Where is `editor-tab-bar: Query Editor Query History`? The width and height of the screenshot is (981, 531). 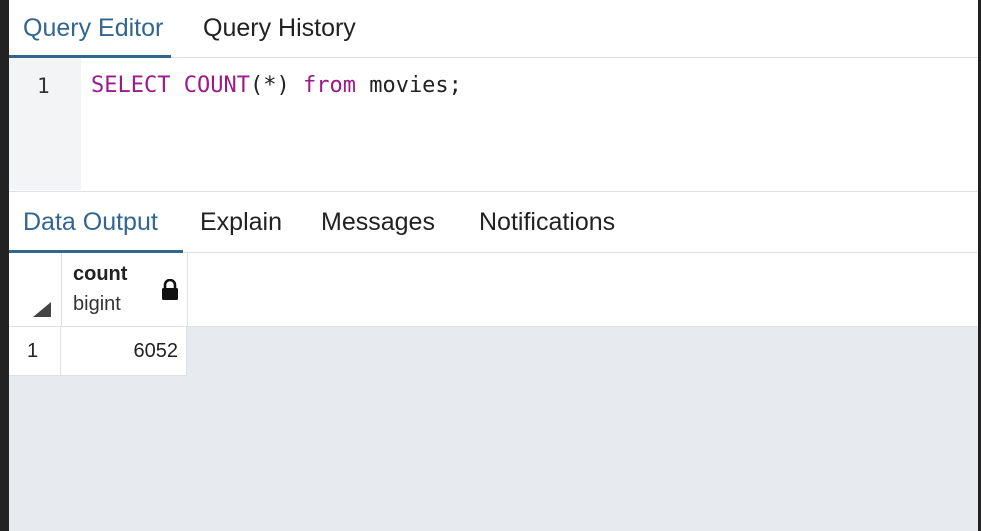 editor-tab-bar: Query Editor Query History is located at coordinates (493, 29).